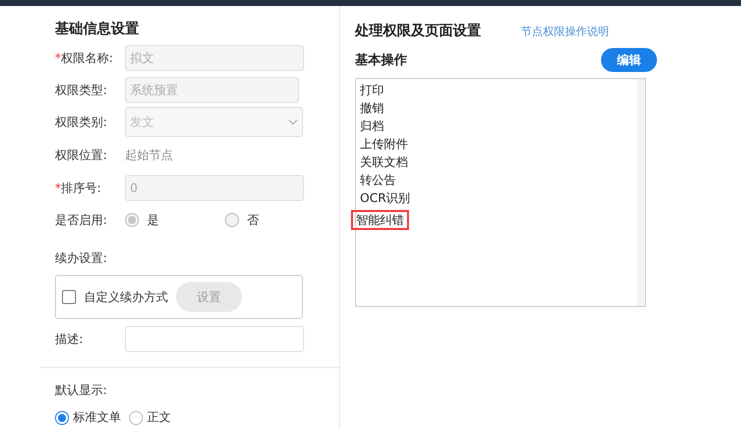 The image size is (741, 429). What do you see at coordinates (149, 155) in the screenshot?
I see `field-value: 起始节点` at bounding box center [149, 155].